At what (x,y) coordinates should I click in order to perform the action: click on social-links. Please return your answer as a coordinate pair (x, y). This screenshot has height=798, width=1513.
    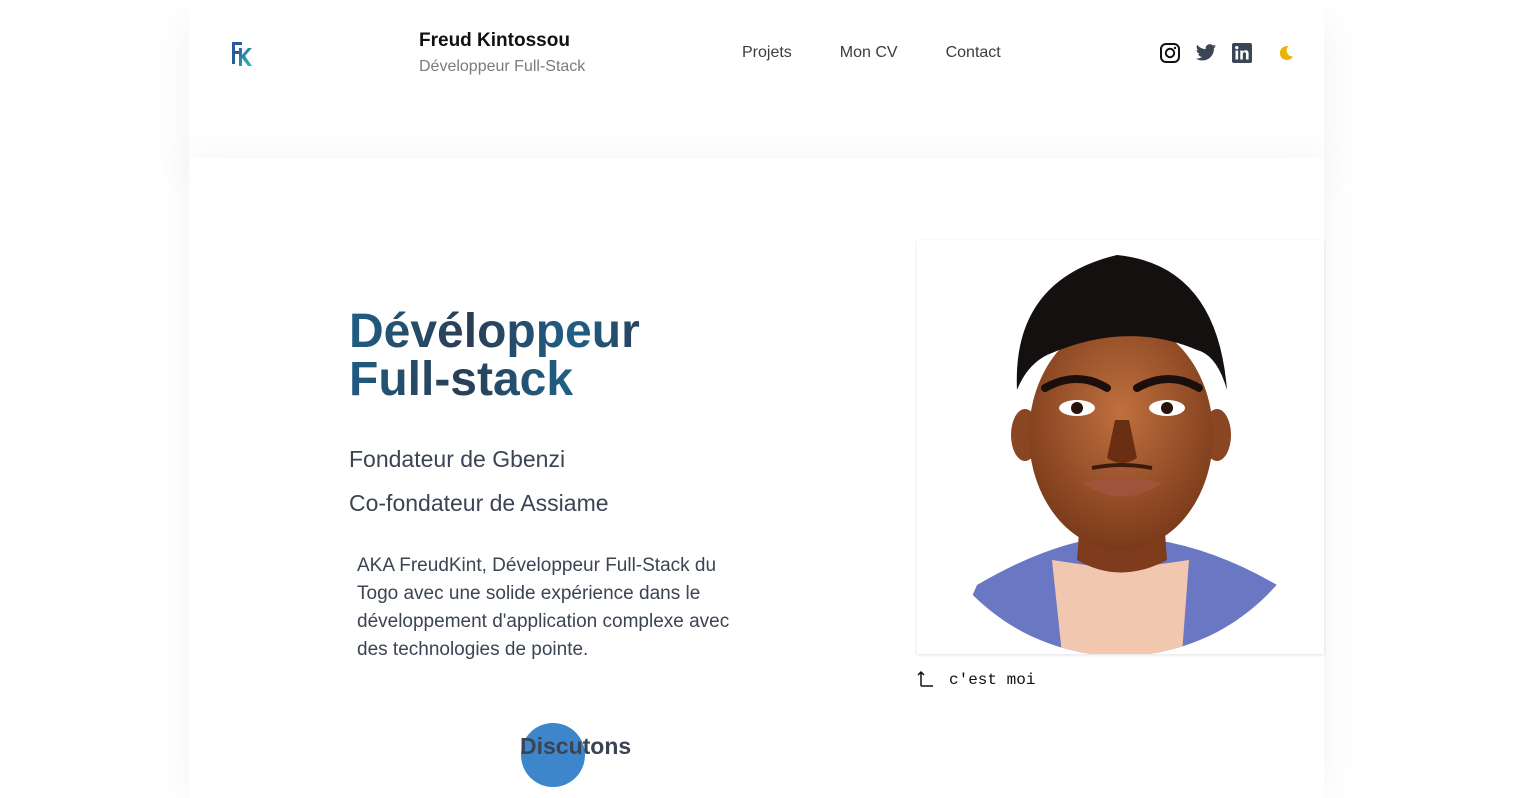
    Looking at the image, I should click on (1228, 53).